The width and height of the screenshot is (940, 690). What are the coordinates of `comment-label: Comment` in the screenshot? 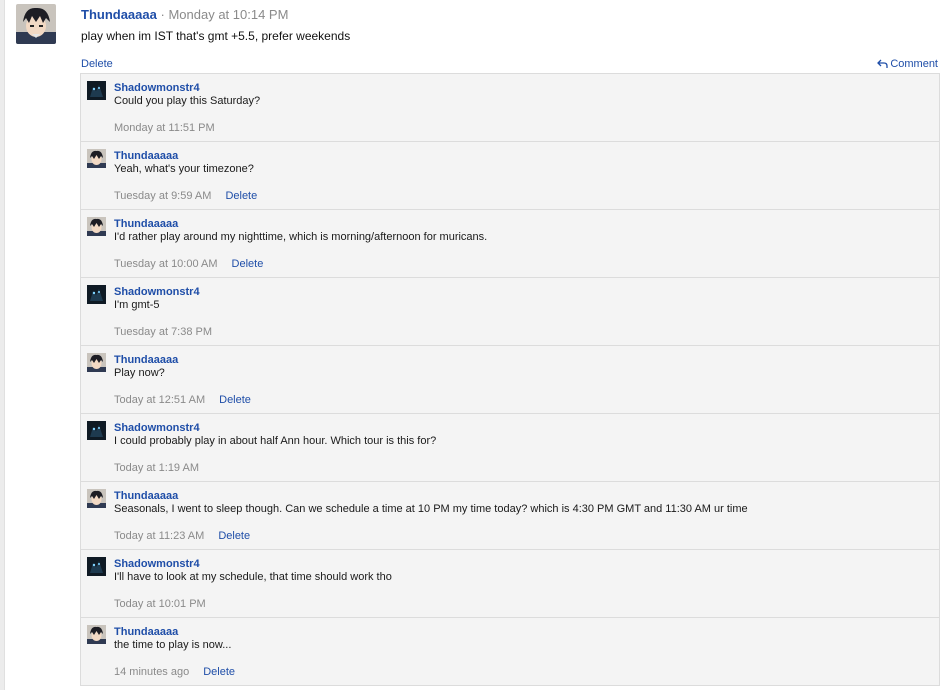 It's located at (914, 64).